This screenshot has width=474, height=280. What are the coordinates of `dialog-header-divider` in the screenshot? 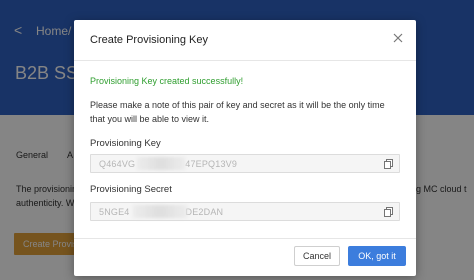 It's located at (245, 60).